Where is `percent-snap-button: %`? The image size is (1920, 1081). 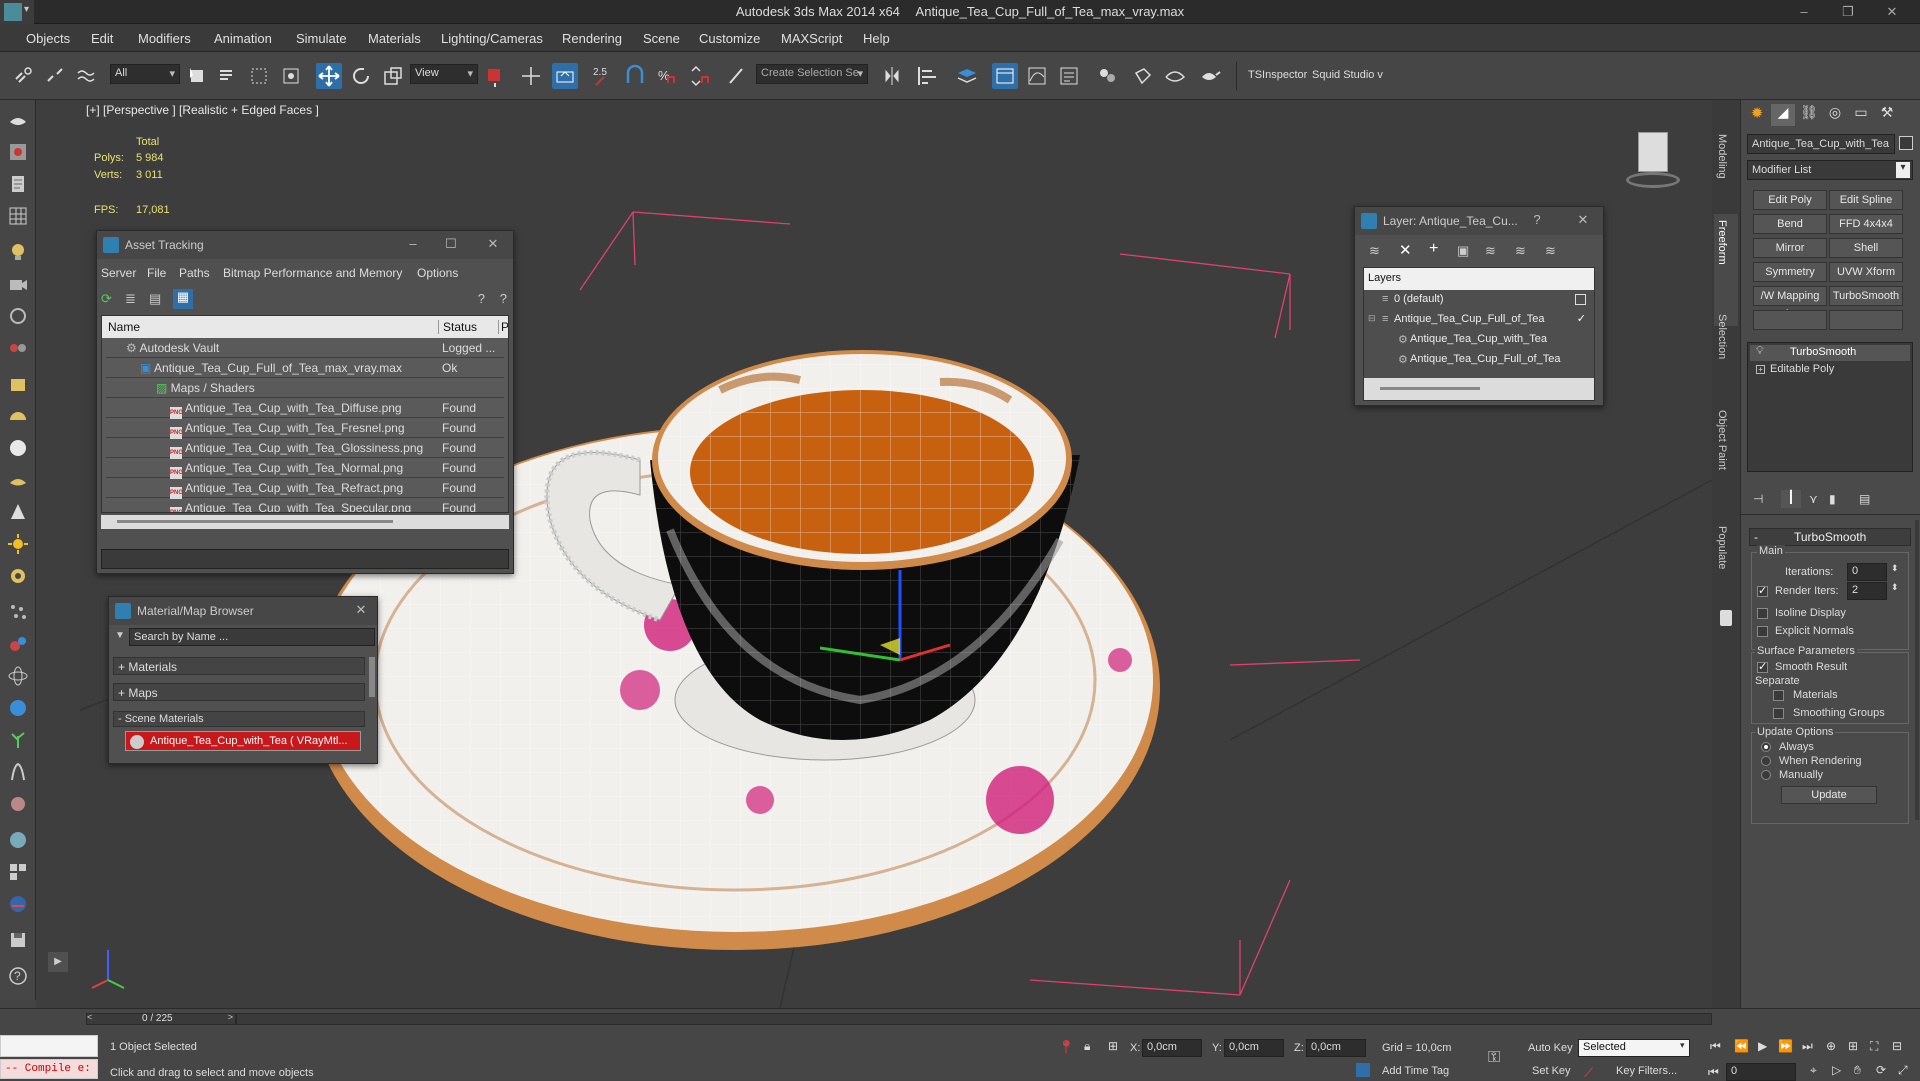 percent-snap-button: % is located at coordinates (667, 76).